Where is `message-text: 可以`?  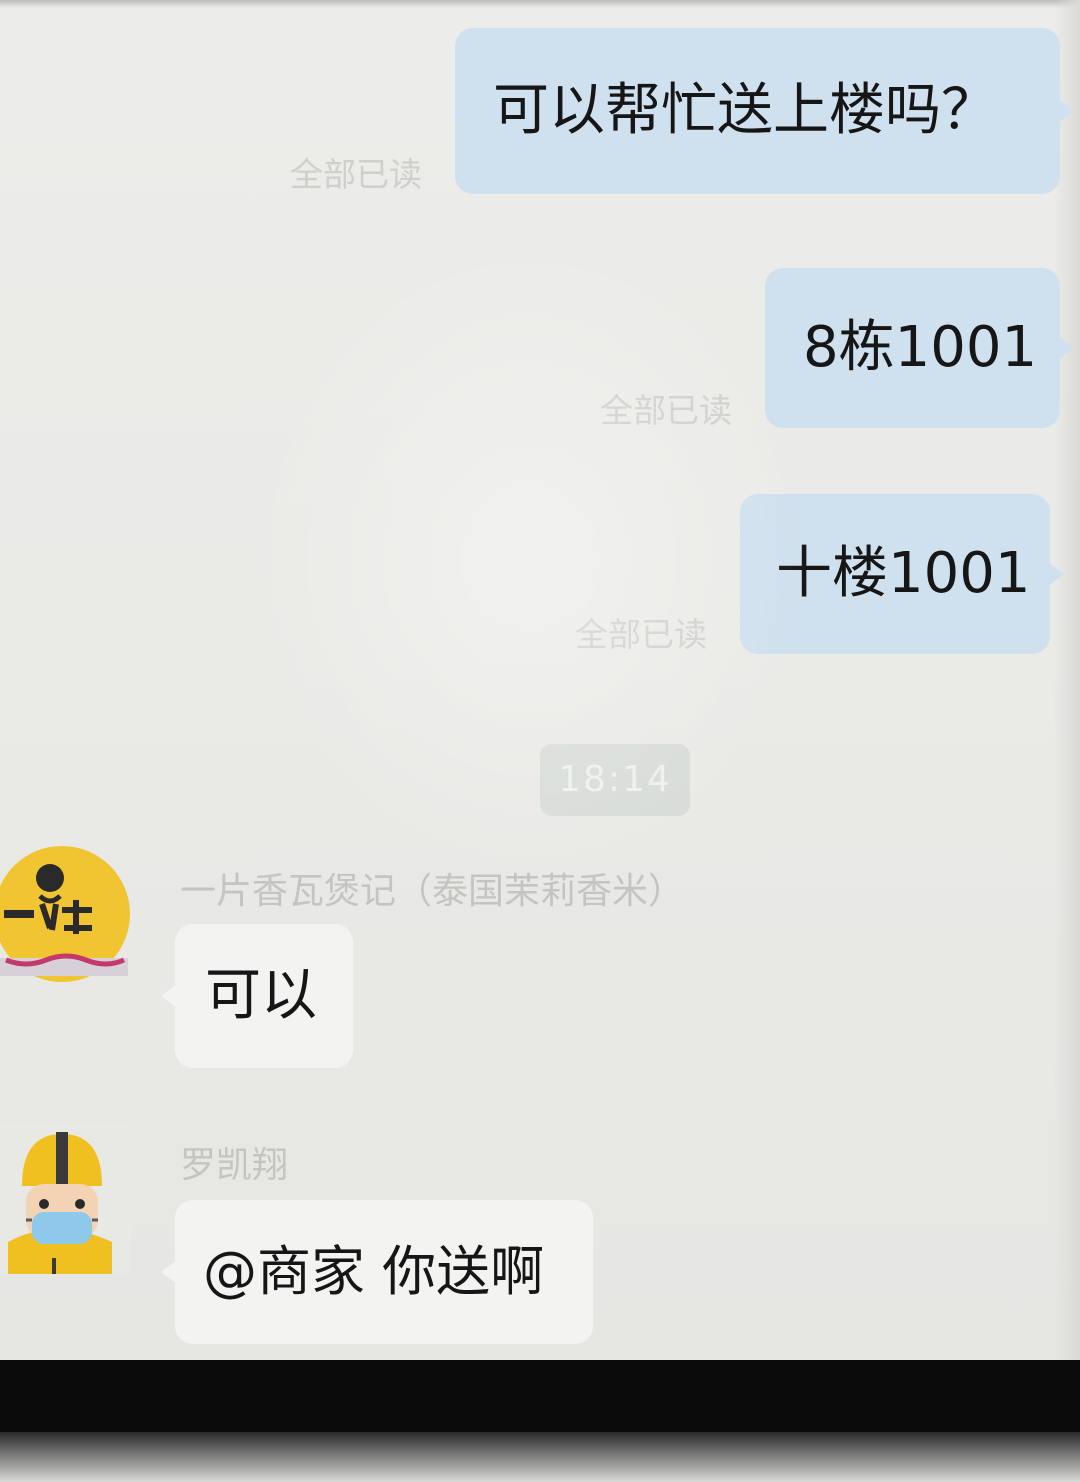
message-text: 可以 is located at coordinates (261, 995).